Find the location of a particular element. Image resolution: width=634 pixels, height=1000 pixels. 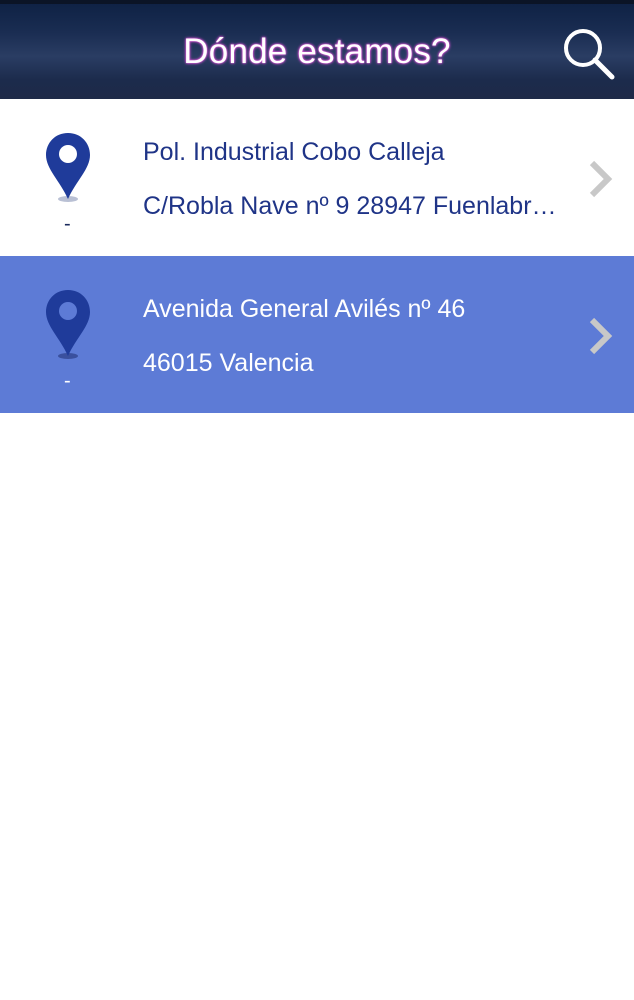

page-title: Dónde estamos? is located at coordinates (317, 51).